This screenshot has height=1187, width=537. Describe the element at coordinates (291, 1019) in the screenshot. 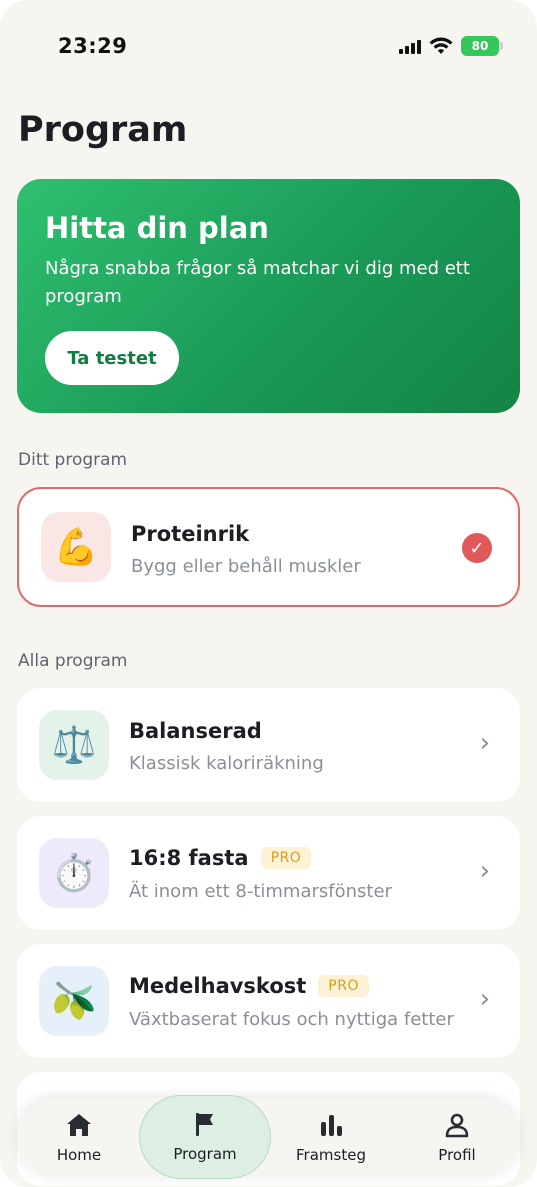

I see `card-subtitle: Växtbaserat fokus och nyttiga fetter` at that location.